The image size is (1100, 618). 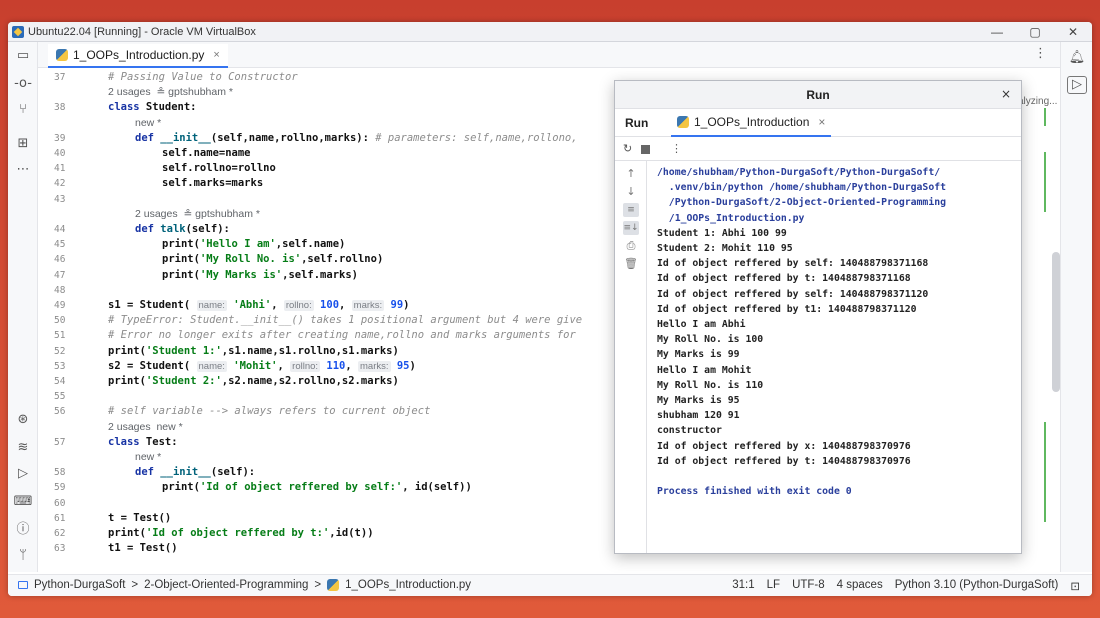 What do you see at coordinates (631, 174) in the screenshot?
I see `scroll-up-icon: ↑` at bounding box center [631, 174].